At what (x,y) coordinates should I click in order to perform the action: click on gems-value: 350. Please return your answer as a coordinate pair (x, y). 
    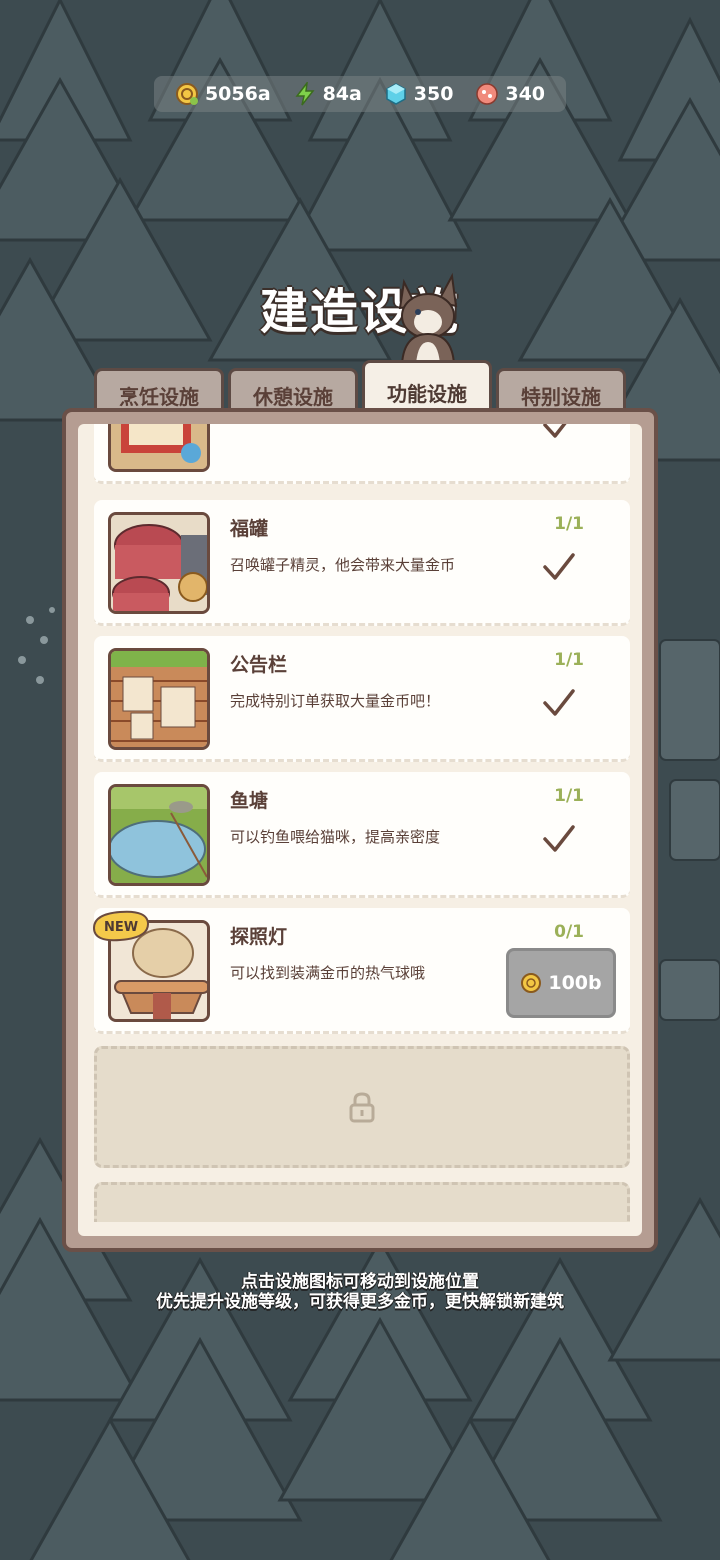
    Looking at the image, I should click on (433, 94).